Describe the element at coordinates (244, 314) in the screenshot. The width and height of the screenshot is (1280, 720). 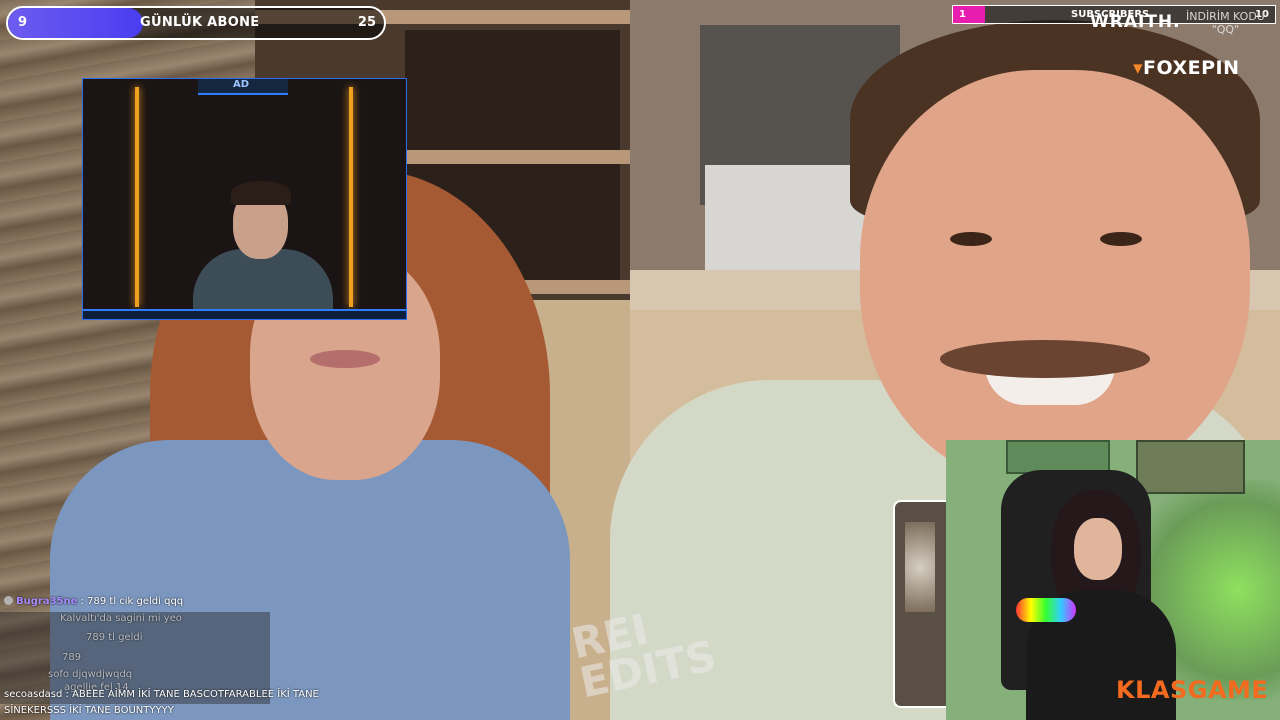
I see `webcam-frame-bottom` at that location.